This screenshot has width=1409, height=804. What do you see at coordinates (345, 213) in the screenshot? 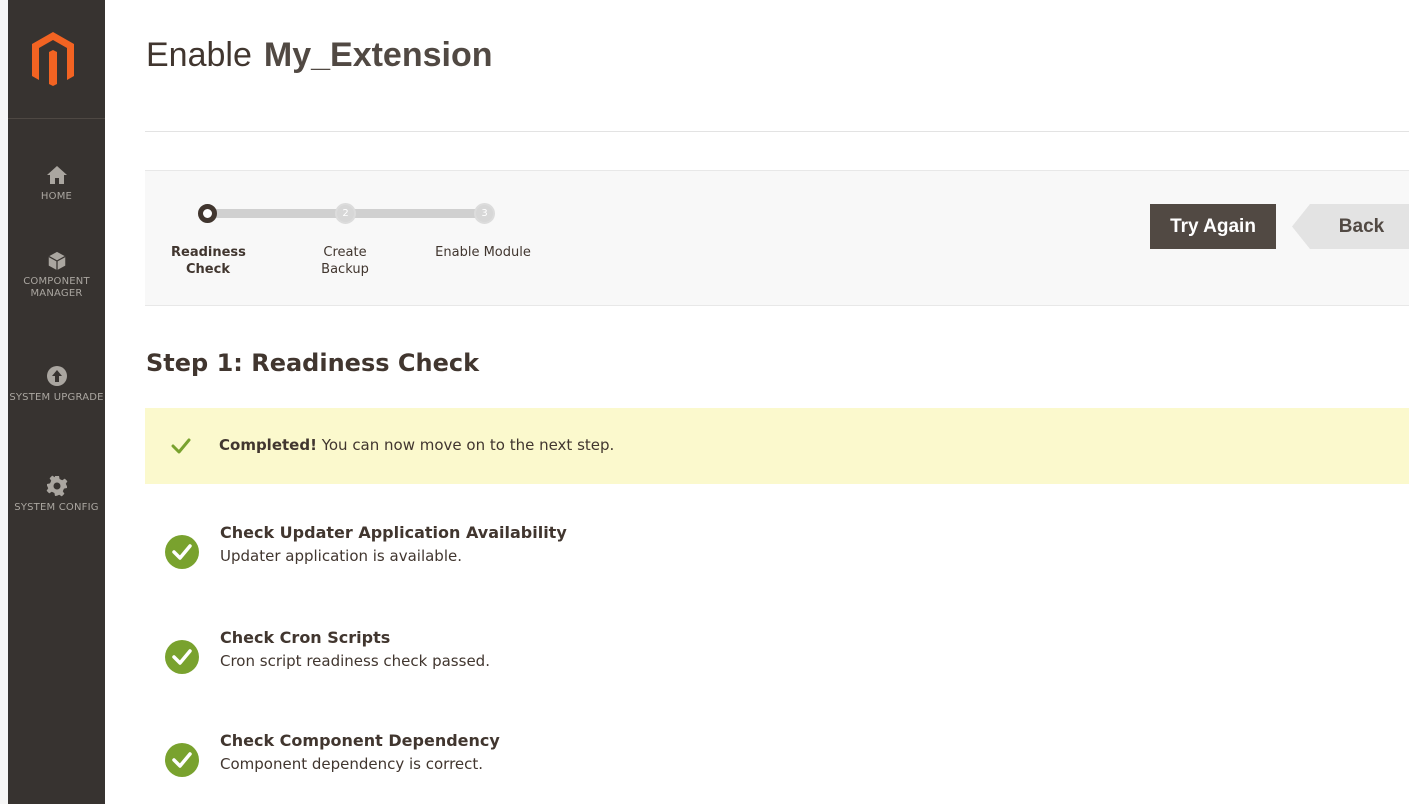
I see `step-marker-2: 2` at bounding box center [345, 213].